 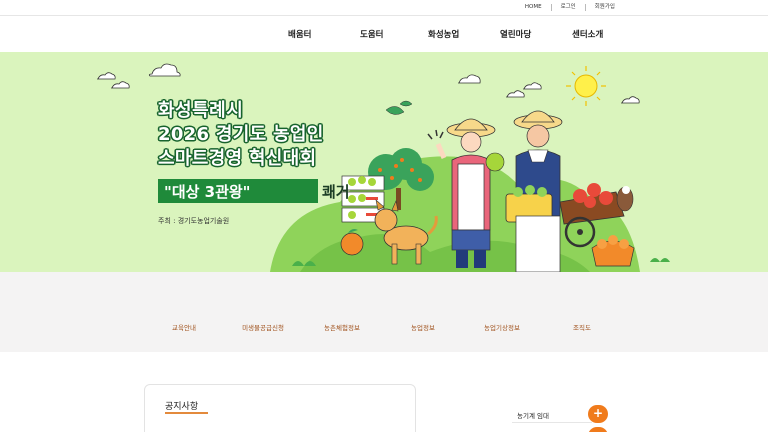 What do you see at coordinates (533, 416) in the screenshot?
I see `side-item-label: 농기계 임대` at bounding box center [533, 416].